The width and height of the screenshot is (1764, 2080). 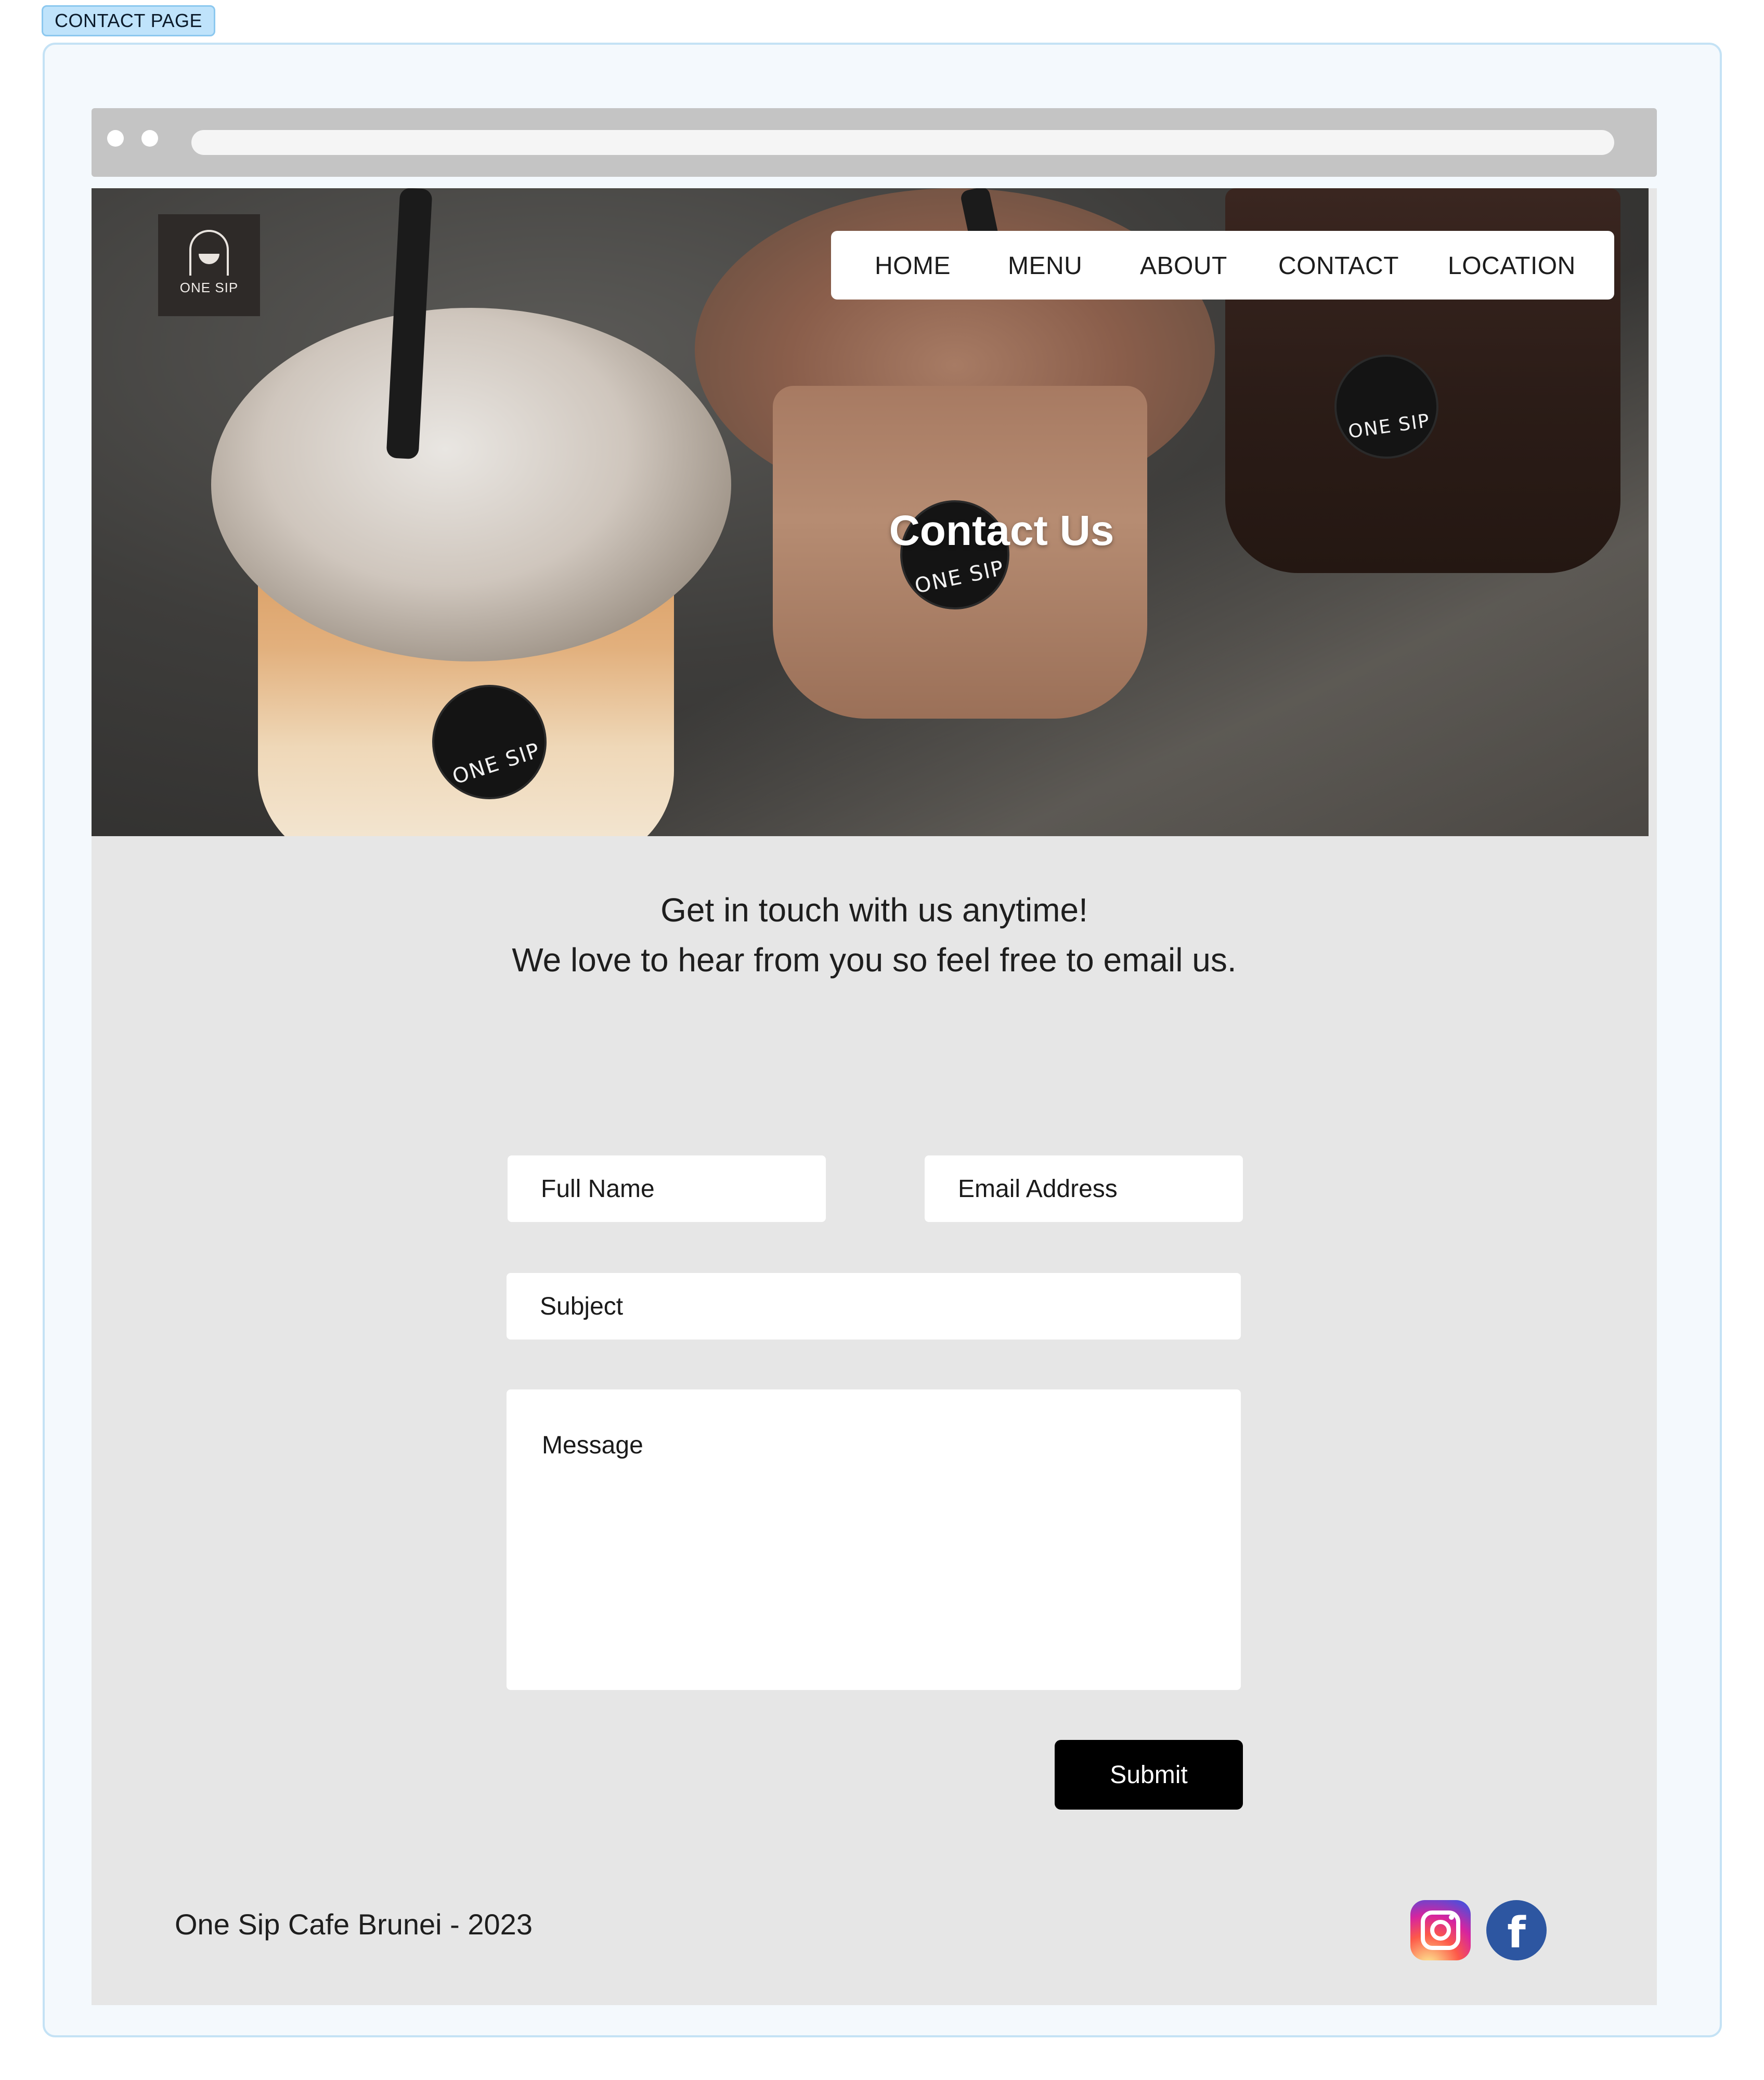 What do you see at coordinates (667, 1189) in the screenshot?
I see `full-name-input` at bounding box center [667, 1189].